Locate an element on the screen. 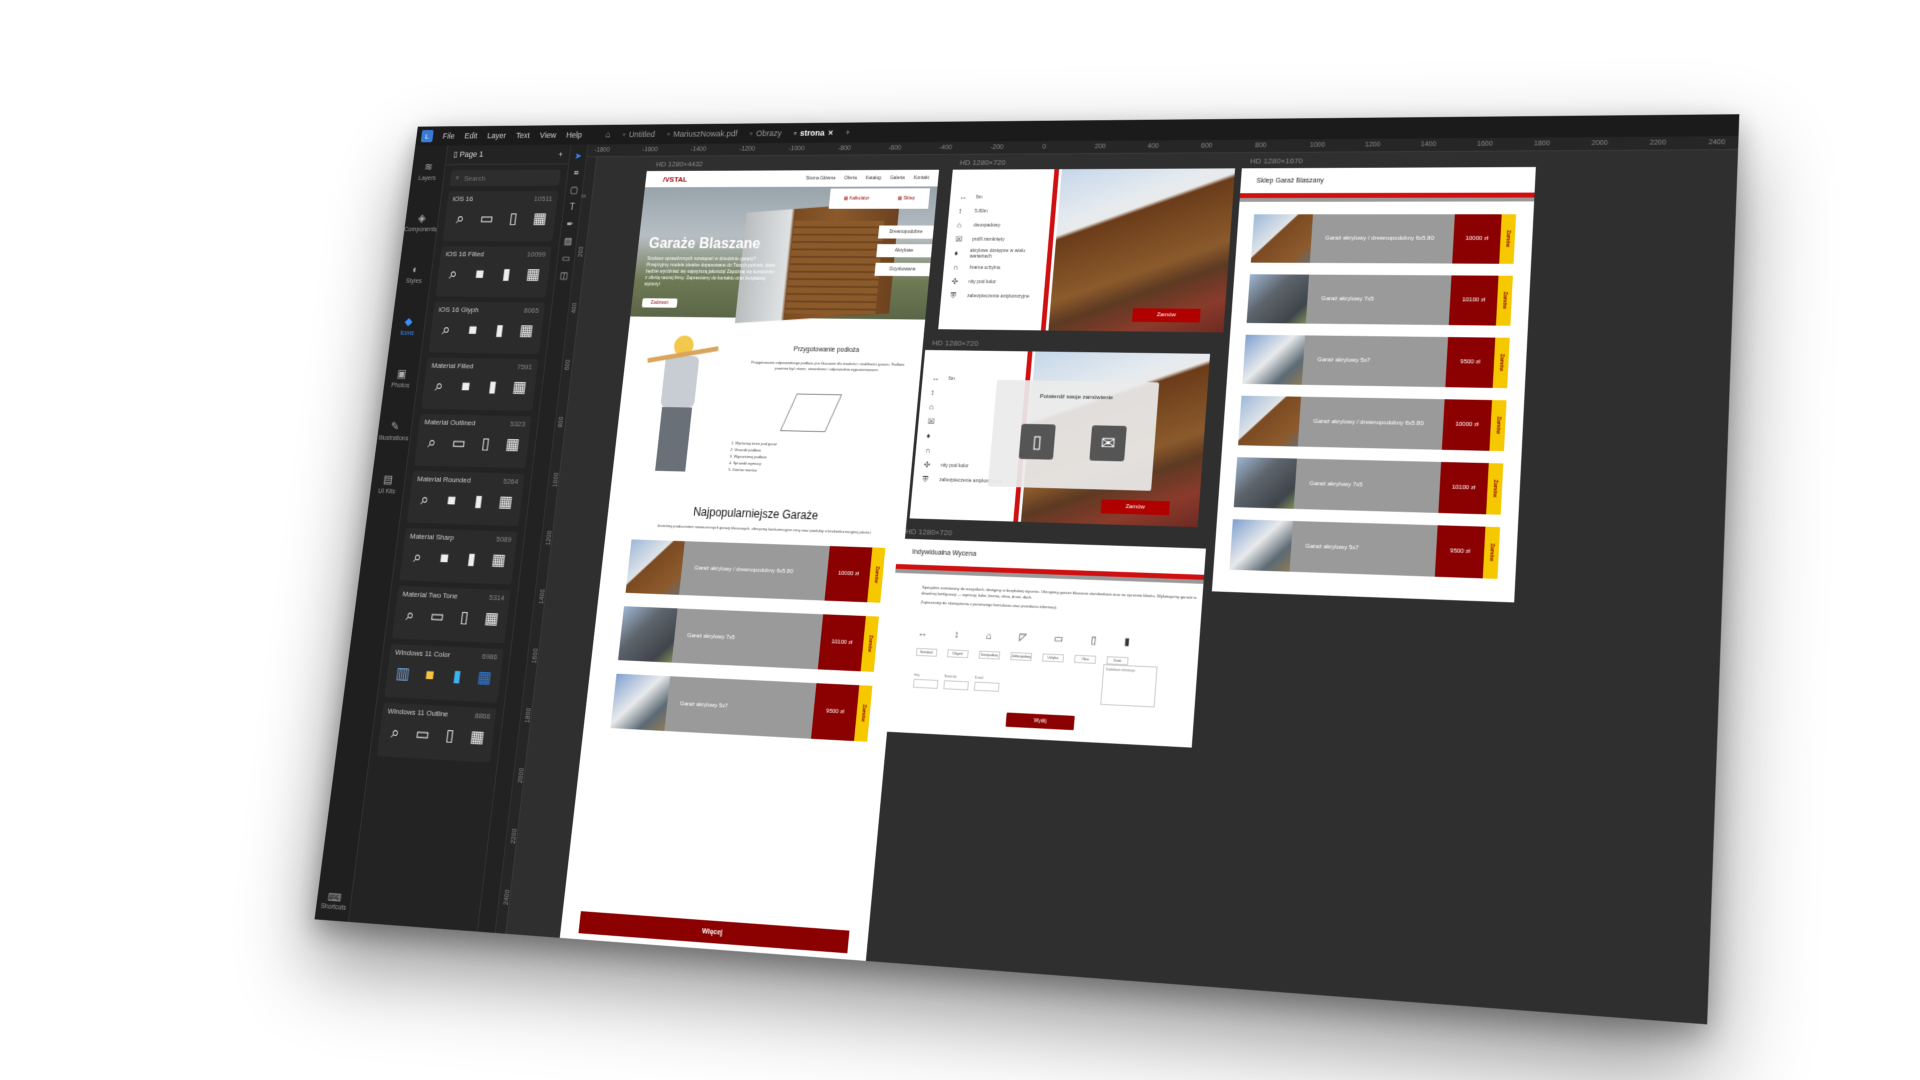  tag-gable: Dwuspadowy is located at coordinates (990, 655).